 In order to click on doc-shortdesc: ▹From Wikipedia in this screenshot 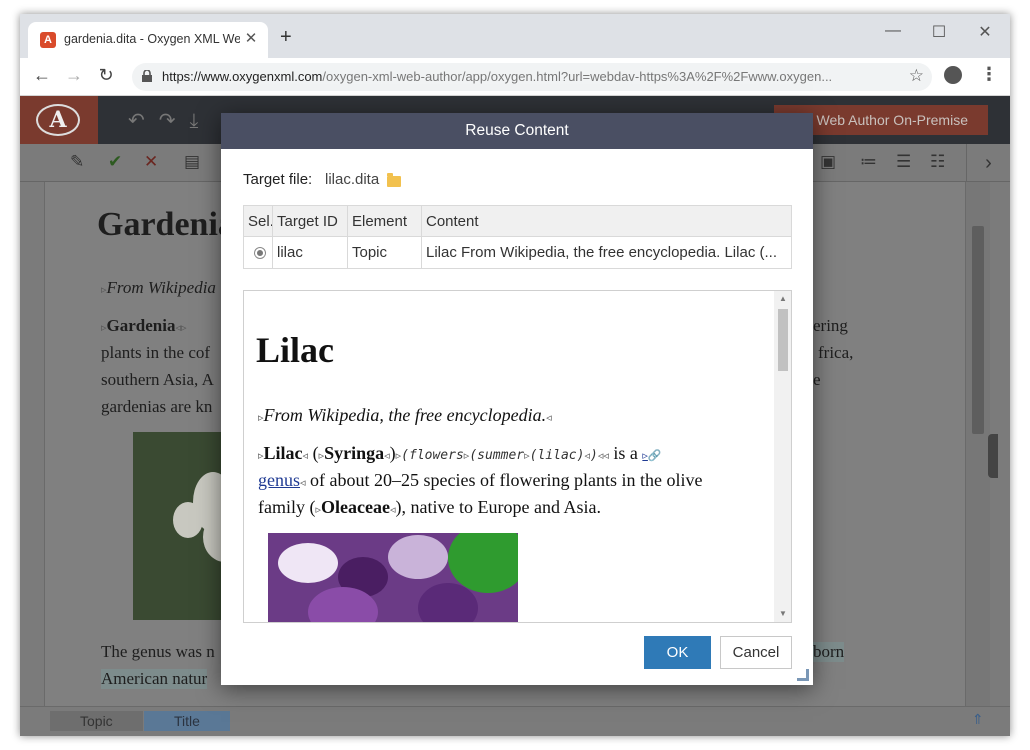, I will do `click(158, 287)`.